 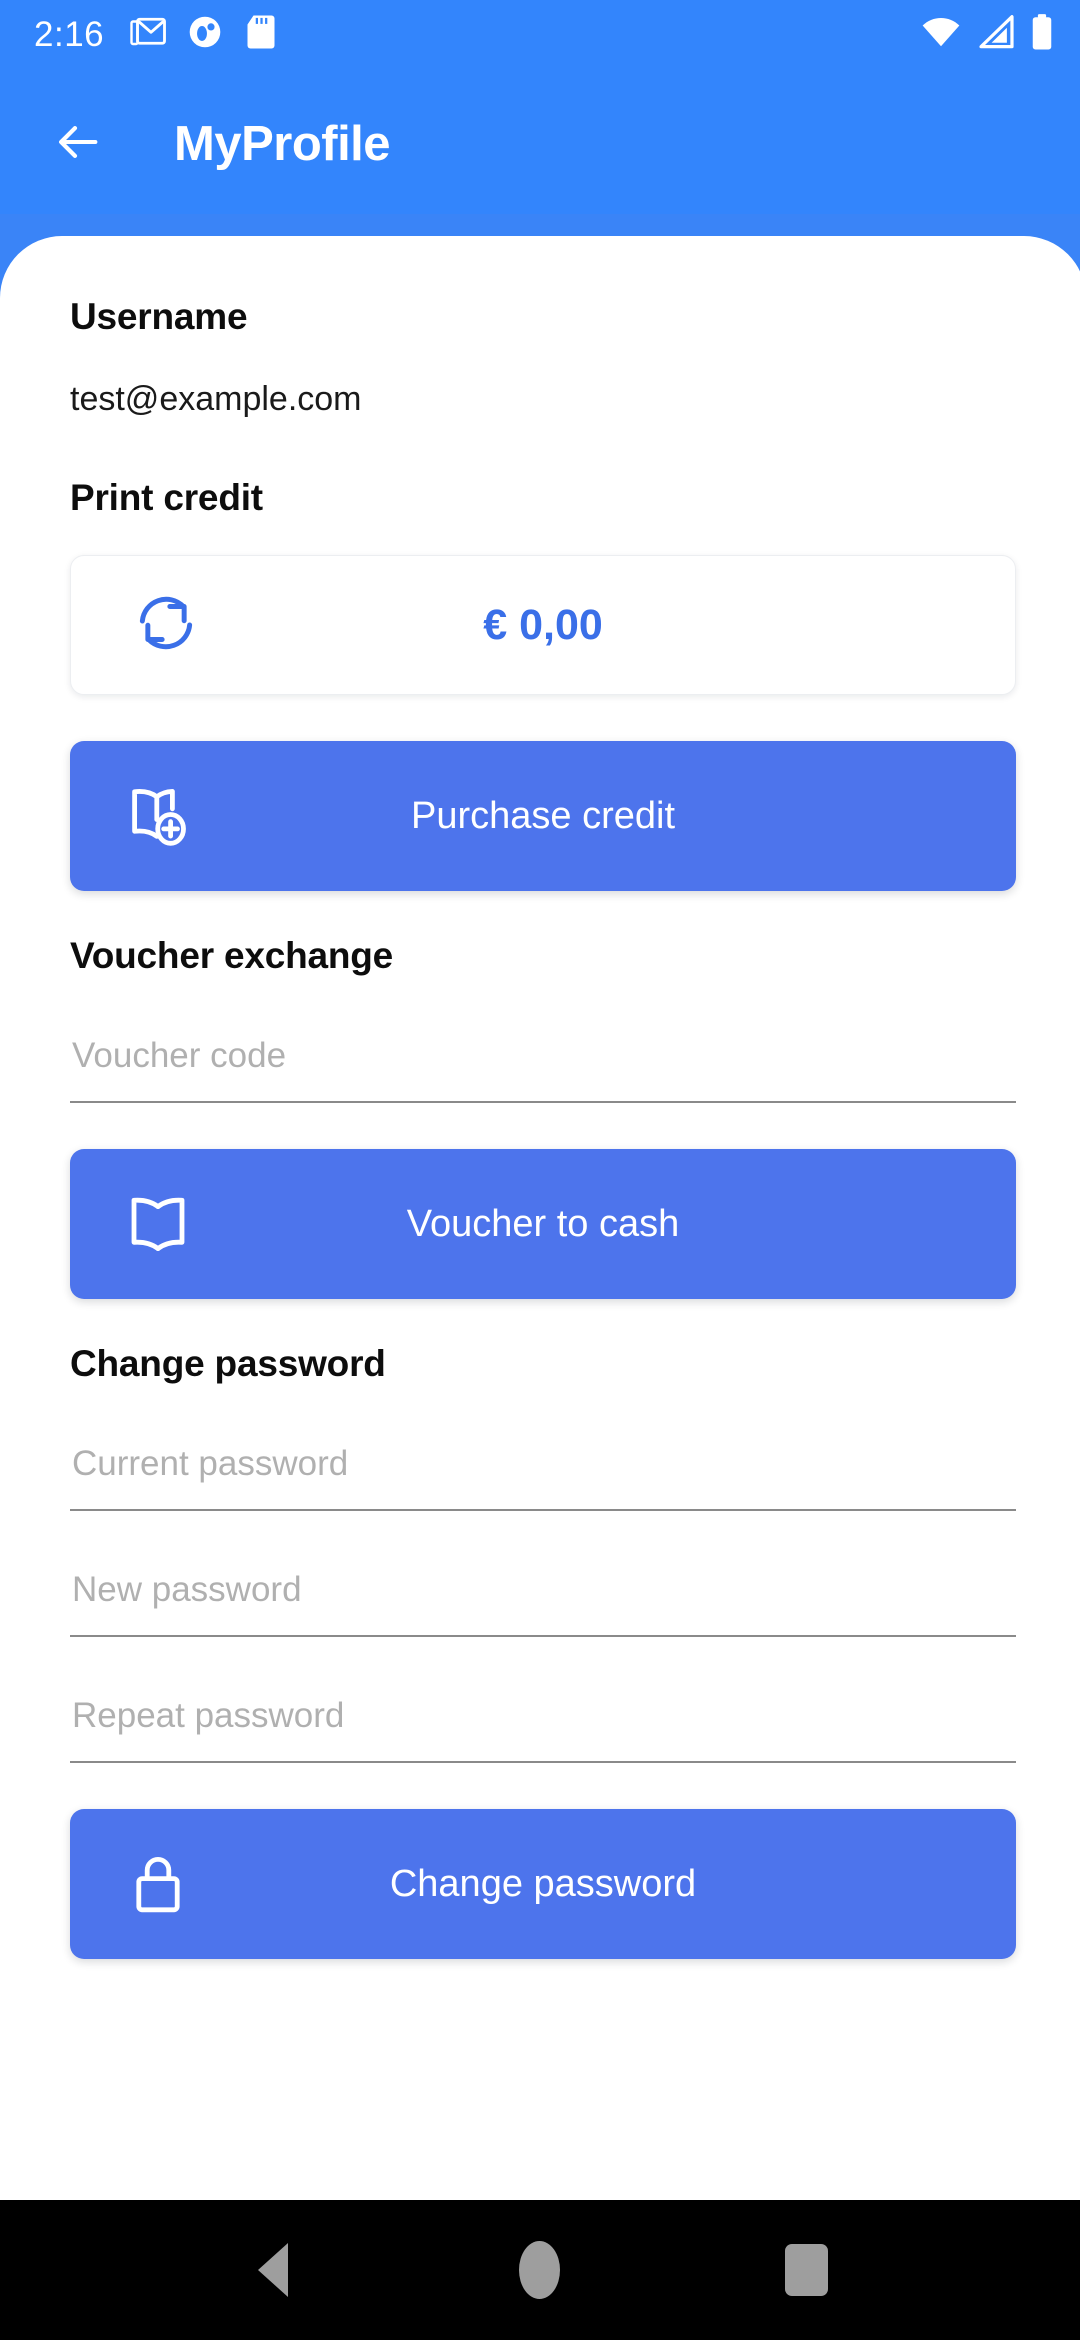 I want to click on gmail-icon, so click(x=148, y=34).